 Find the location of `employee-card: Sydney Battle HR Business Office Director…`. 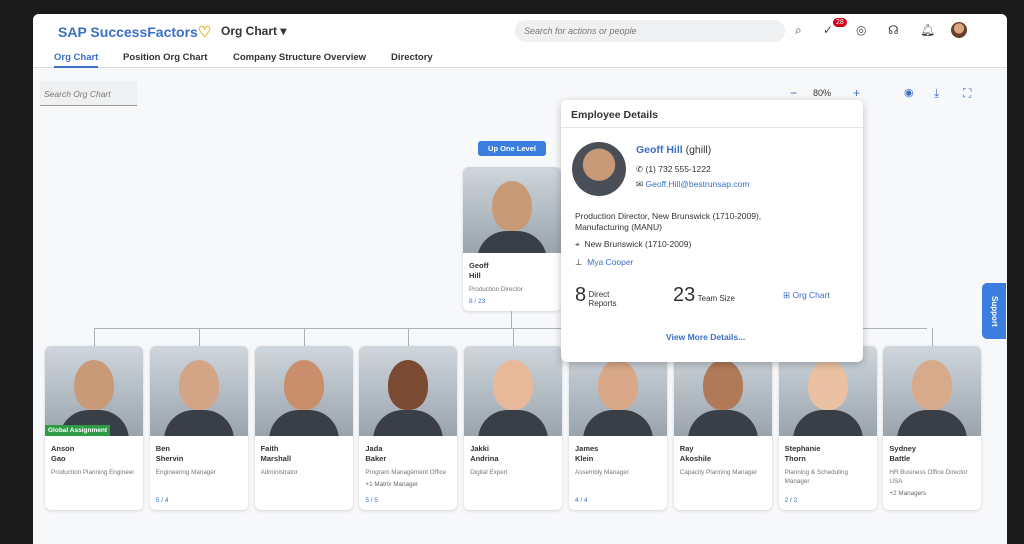

employee-card: Sydney Battle HR Business Office Director… is located at coordinates (932, 428).